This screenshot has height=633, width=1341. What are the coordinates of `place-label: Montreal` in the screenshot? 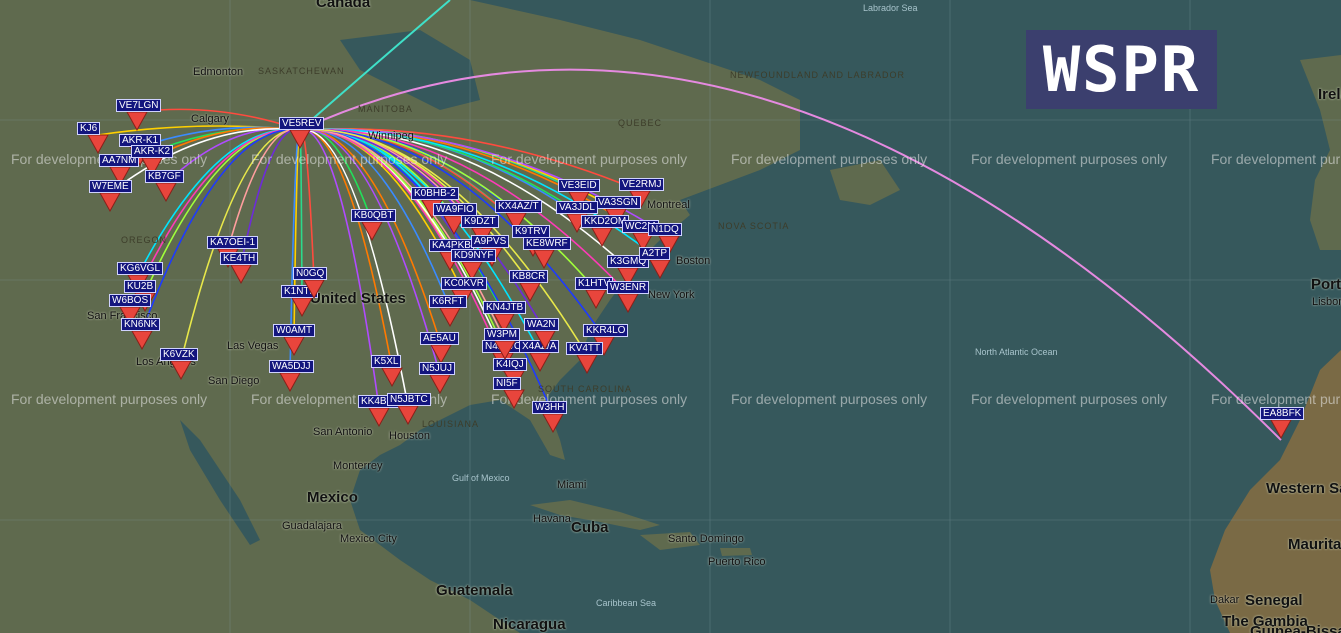 It's located at (668, 205).